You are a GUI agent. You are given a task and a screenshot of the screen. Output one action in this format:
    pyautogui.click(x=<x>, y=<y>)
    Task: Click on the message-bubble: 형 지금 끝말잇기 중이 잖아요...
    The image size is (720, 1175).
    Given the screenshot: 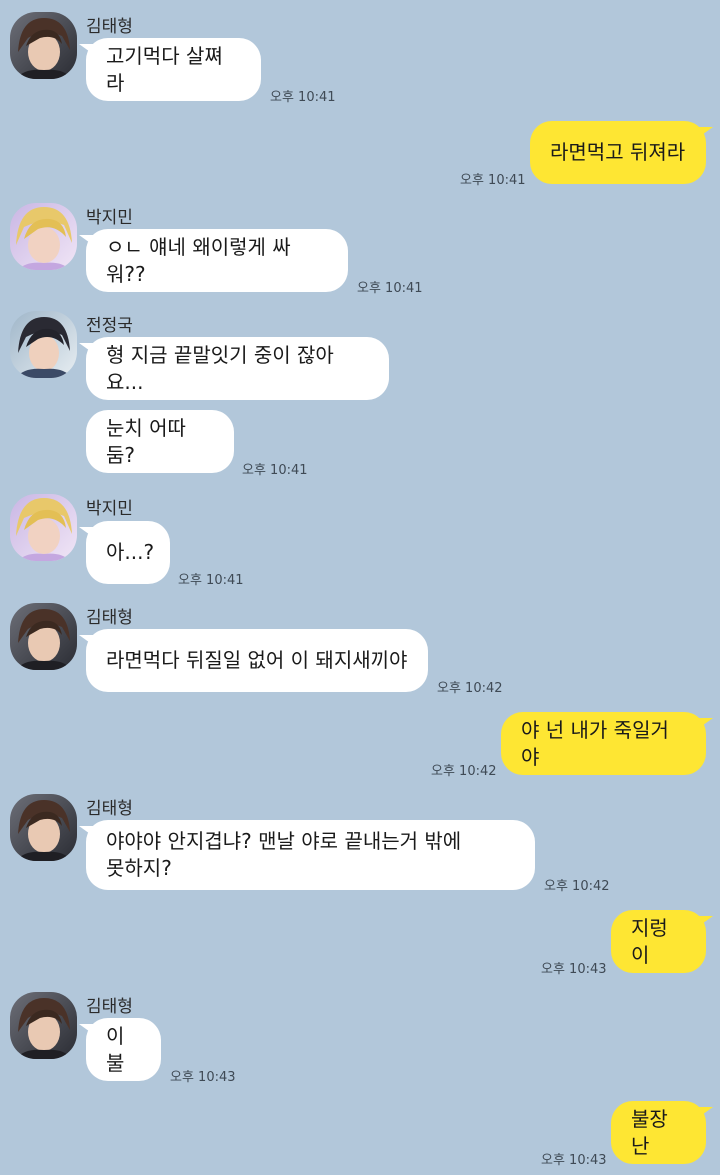 What is the action you would take?
    pyautogui.click(x=234, y=368)
    